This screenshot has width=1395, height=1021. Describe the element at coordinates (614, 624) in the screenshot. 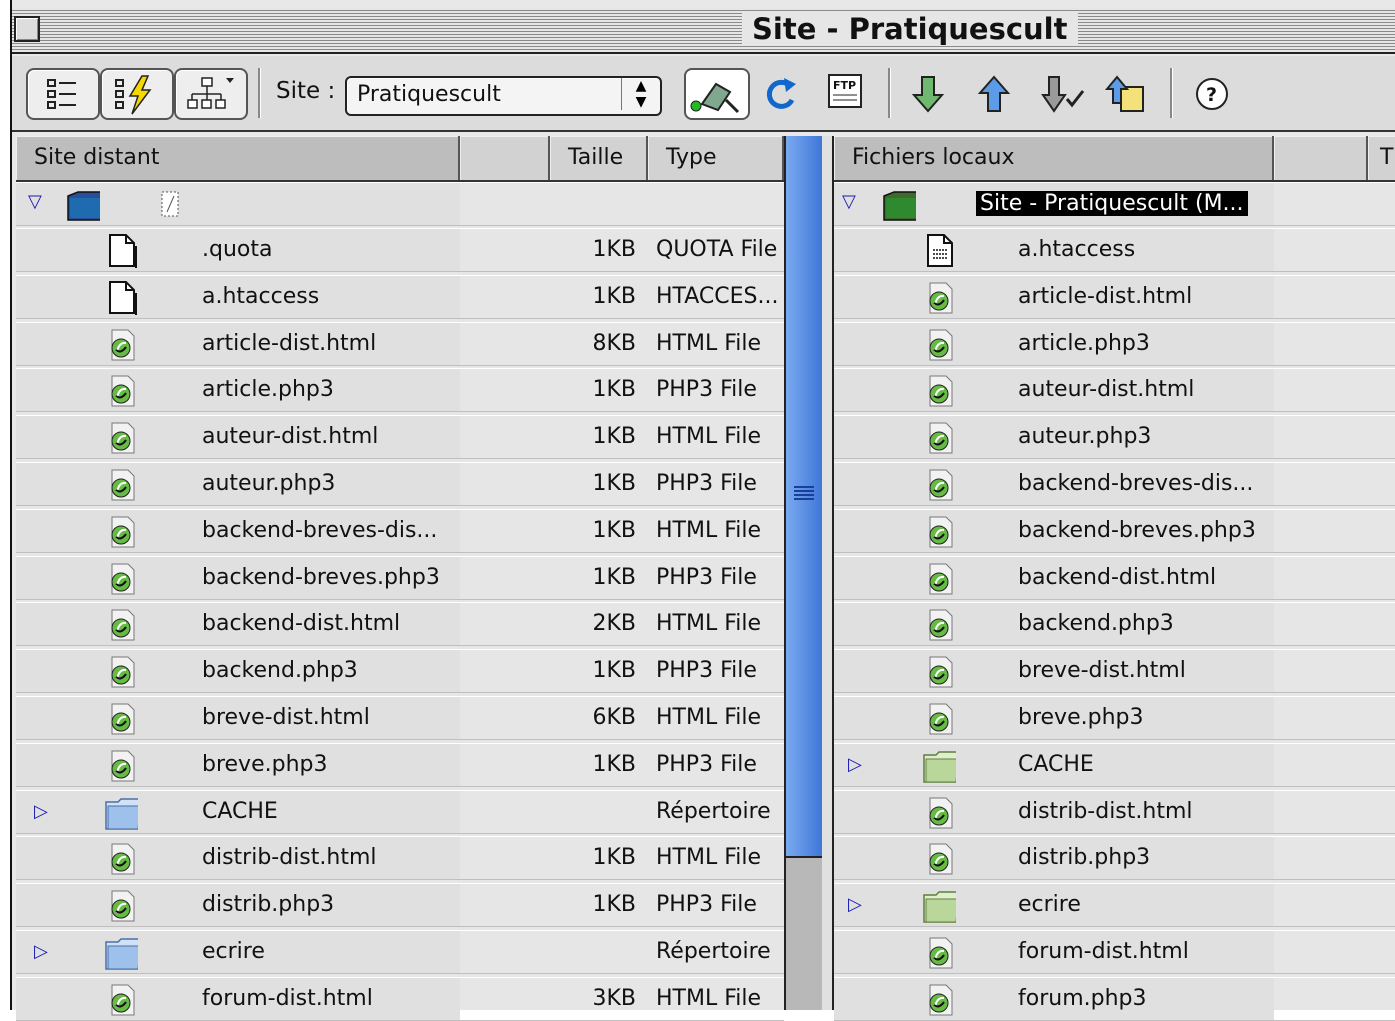

I see `remote-file-size: 2KB` at that location.